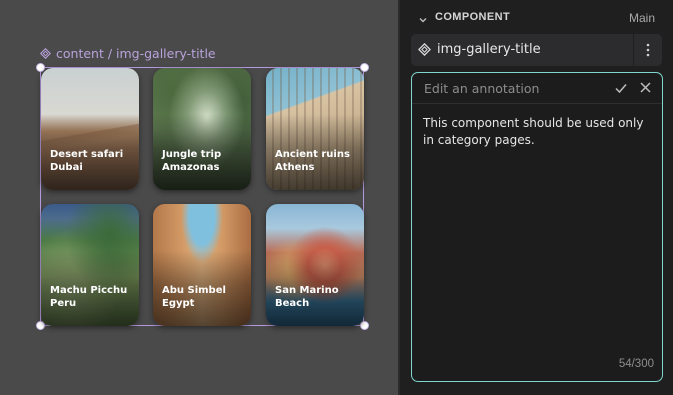  I want to click on card-caption: Abu Simbel Egypt, so click(194, 297).